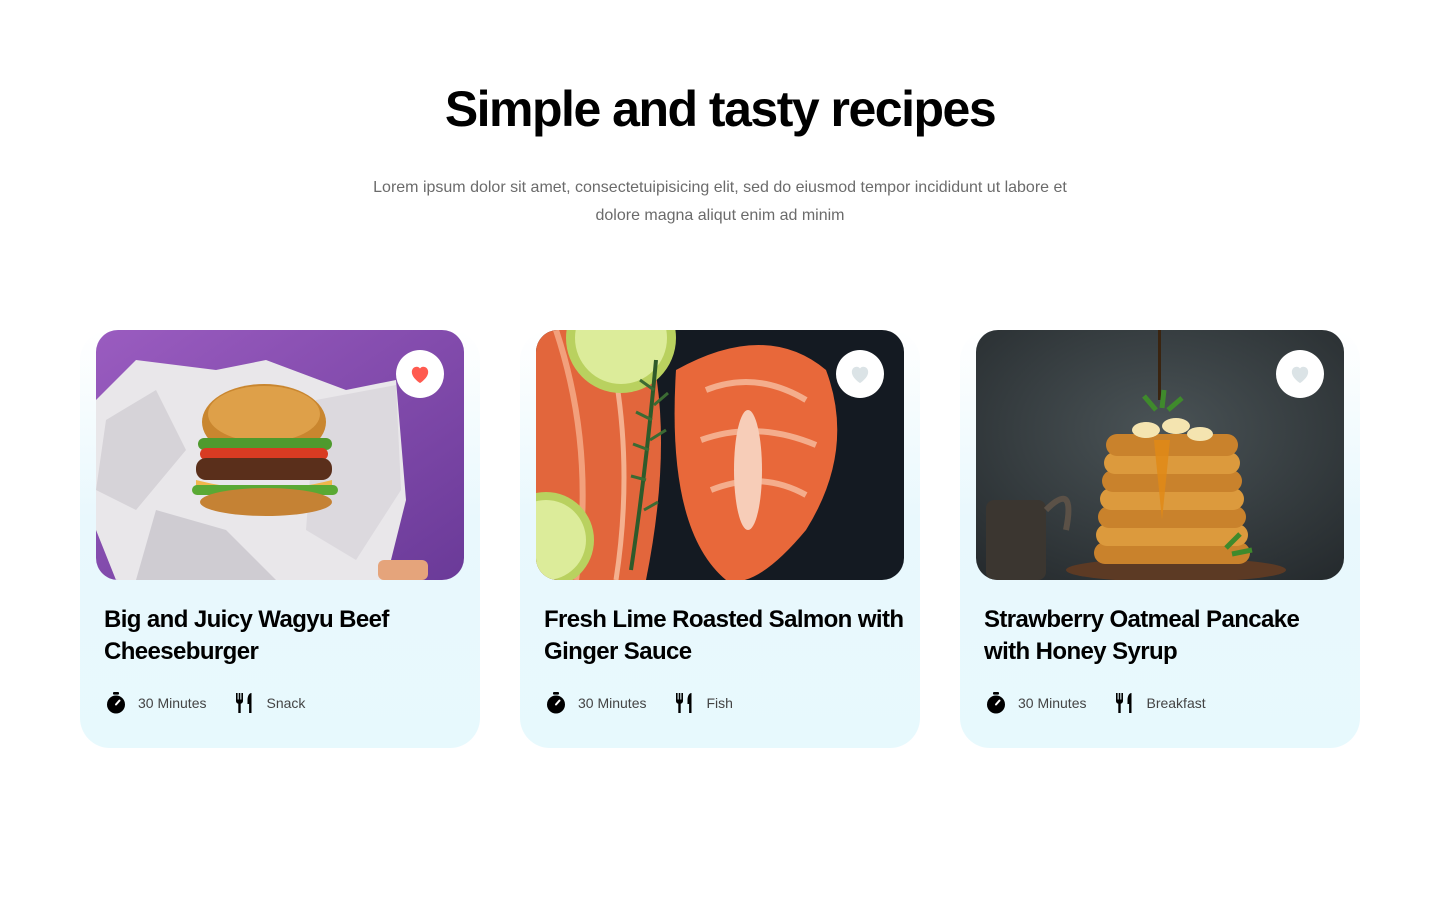 Image resolution: width=1440 pixels, height=900 pixels. What do you see at coordinates (720, 109) in the screenshot?
I see `section-title: Simple and tasty recipes` at bounding box center [720, 109].